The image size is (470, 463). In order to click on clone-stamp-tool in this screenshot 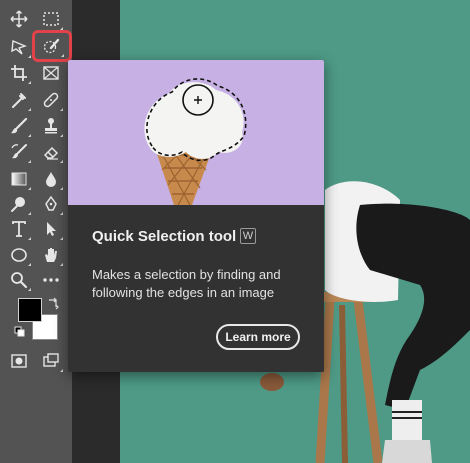, I will do `click(51, 126)`.